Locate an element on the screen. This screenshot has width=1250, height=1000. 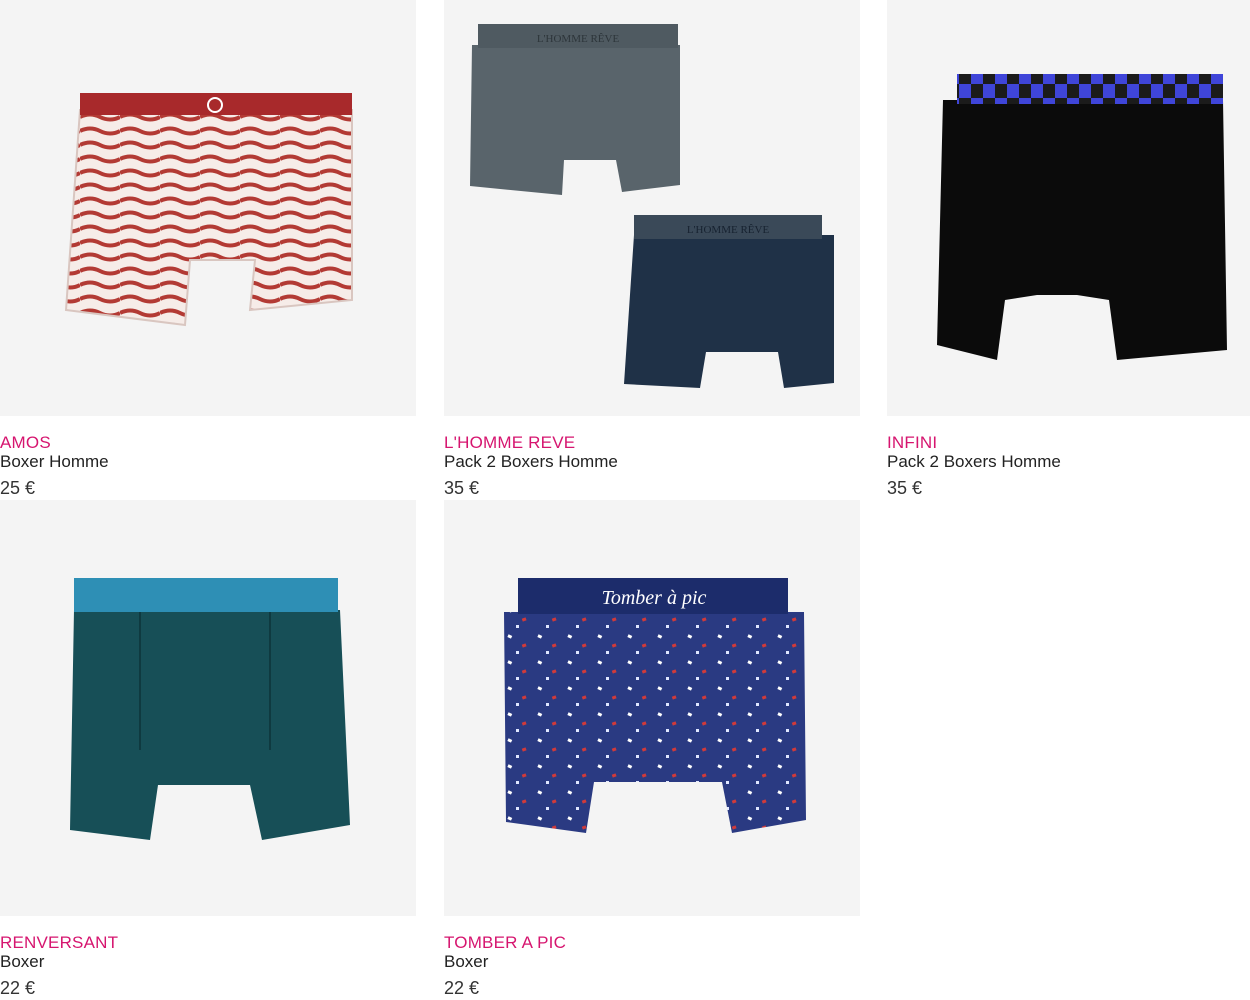
product-price: 25 € is located at coordinates (18, 488).